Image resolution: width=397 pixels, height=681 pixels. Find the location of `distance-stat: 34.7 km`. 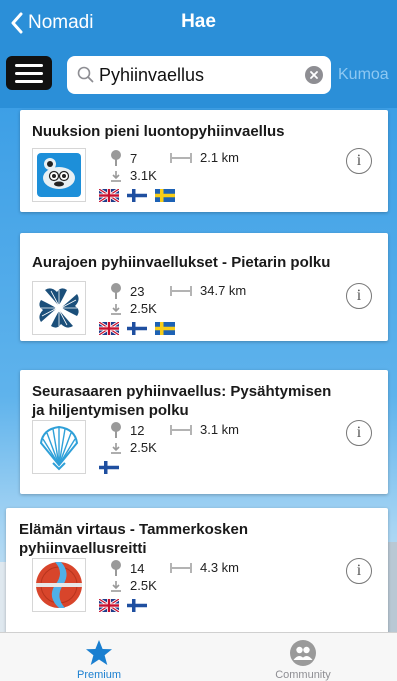

distance-stat: 34.7 km is located at coordinates (208, 290).